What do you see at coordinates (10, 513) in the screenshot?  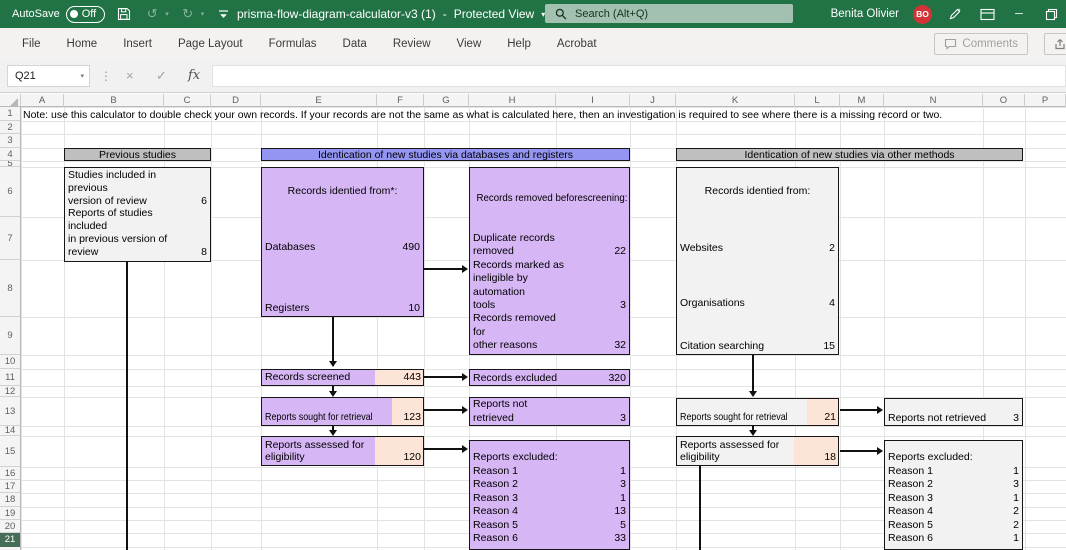 I see `row-header-19: 19` at bounding box center [10, 513].